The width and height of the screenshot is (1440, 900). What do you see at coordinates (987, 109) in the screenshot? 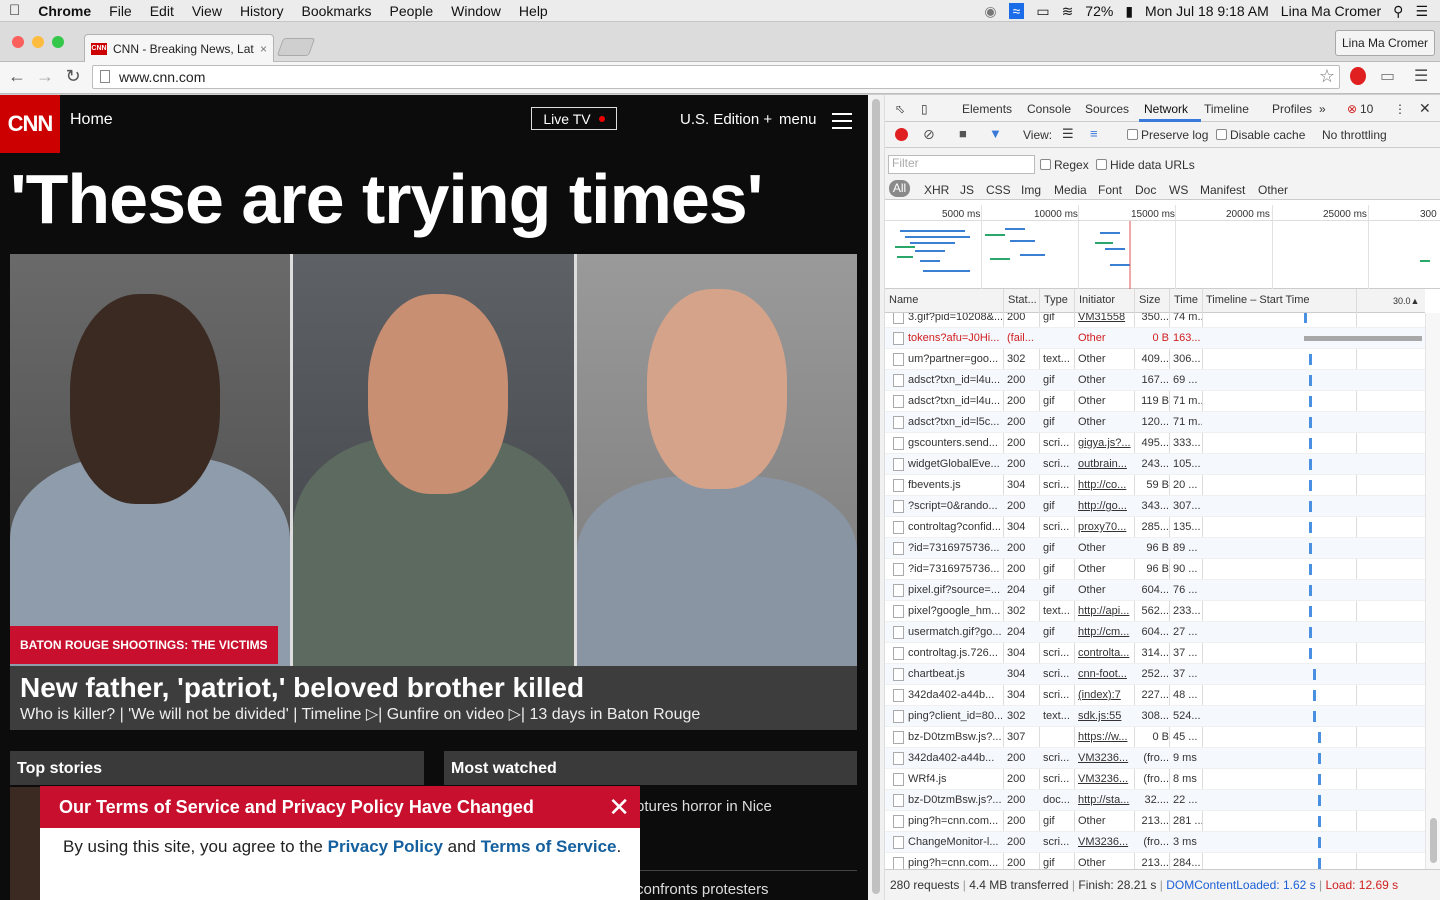
I see `tab-elements: Elements` at bounding box center [987, 109].